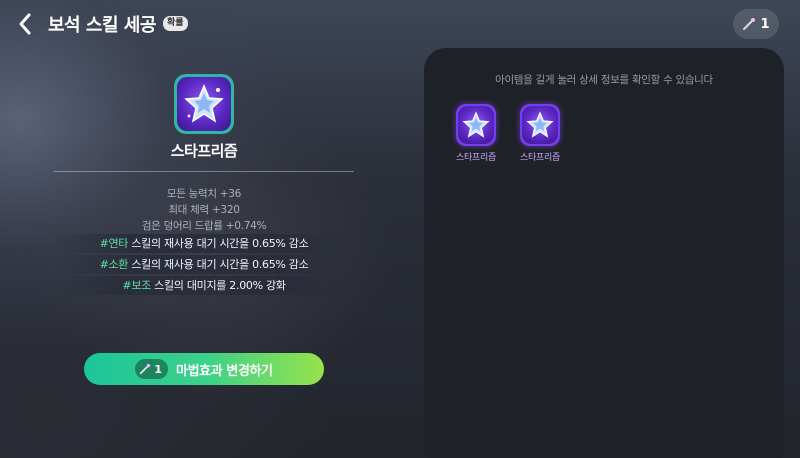  Describe the element at coordinates (765, 24) in the screenshot. I see `currency-count: 1` at that location.